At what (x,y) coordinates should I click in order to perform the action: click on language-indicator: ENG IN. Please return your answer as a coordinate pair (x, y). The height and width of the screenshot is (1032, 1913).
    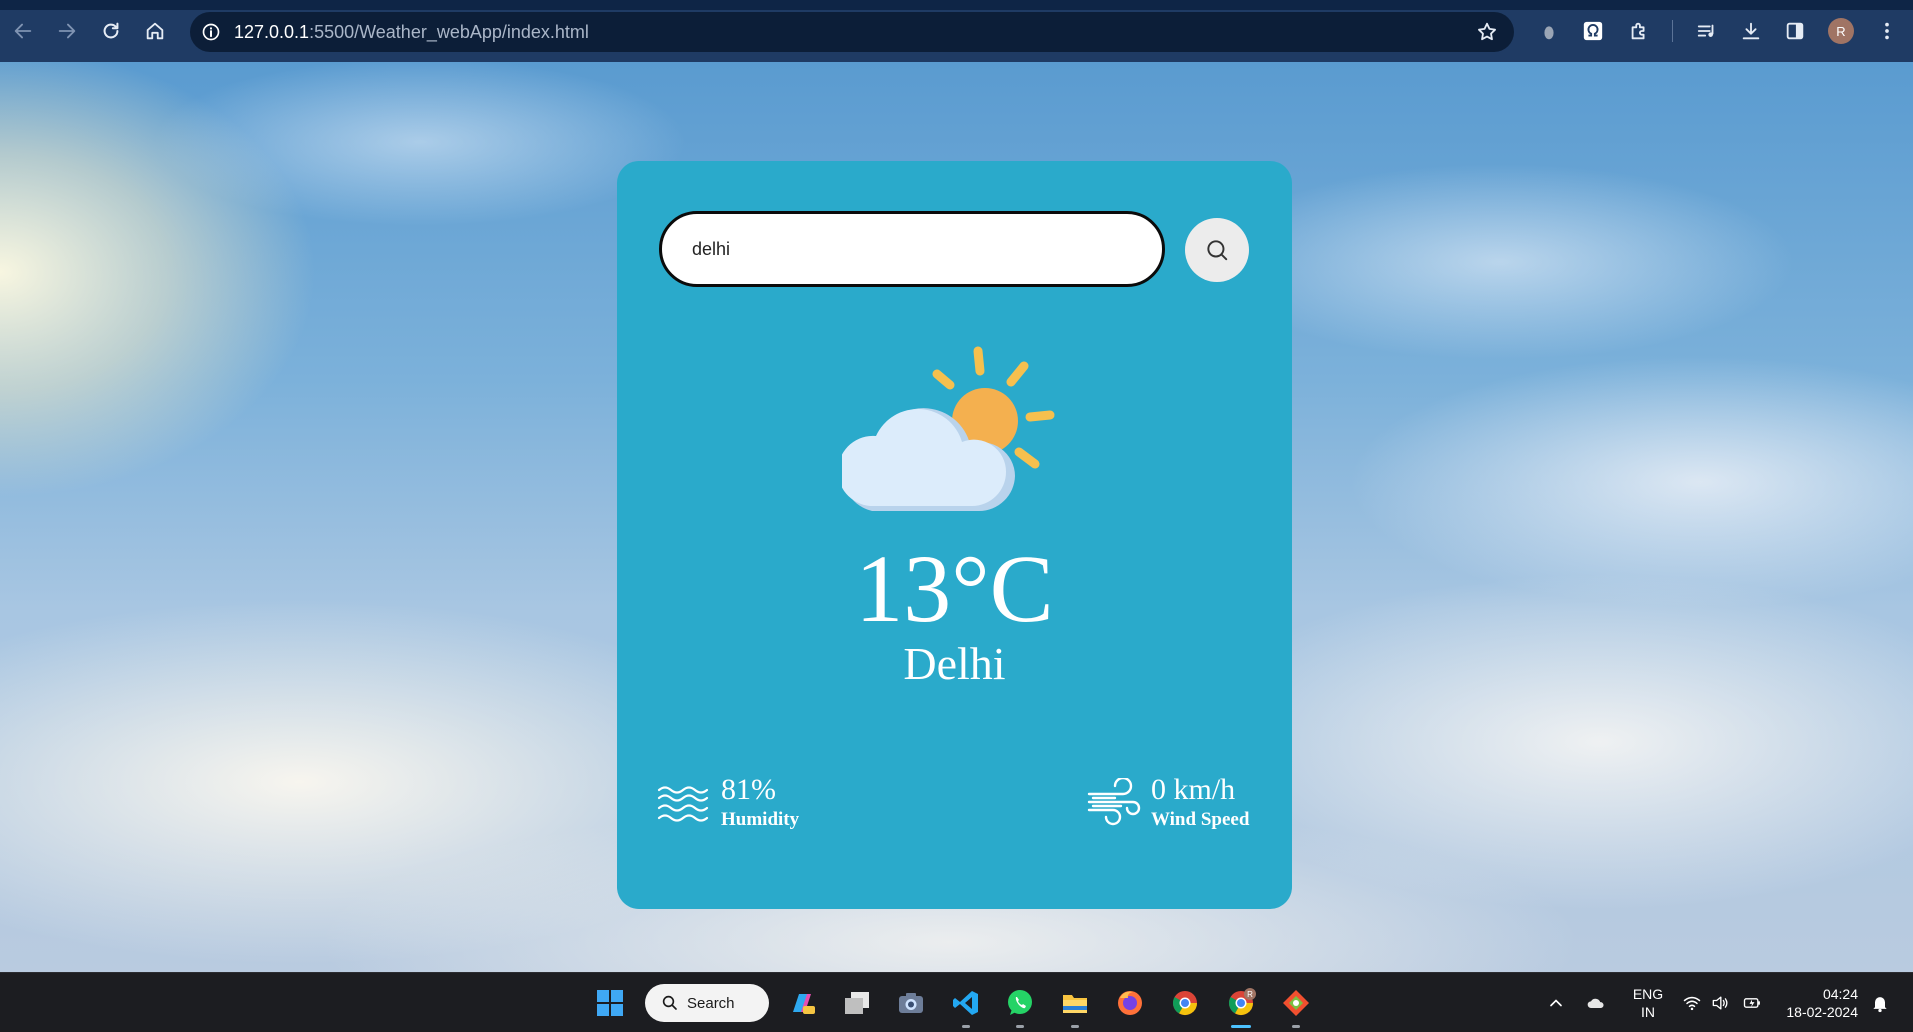
    Looking at the image, I should click on (1648, 1003).